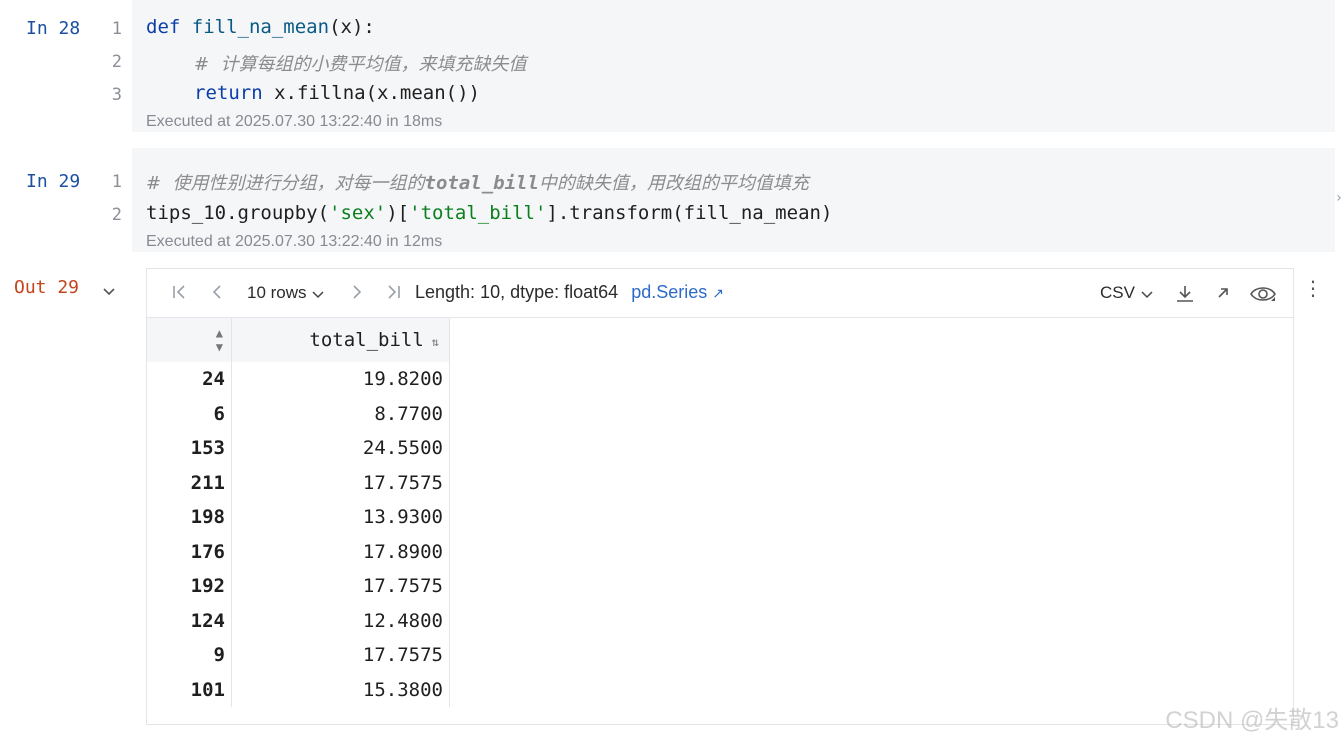 Image resolution: width=1343 pixels, height=741 pixels. I want to click on string-literal: 'total_bill', so click(478, 213).